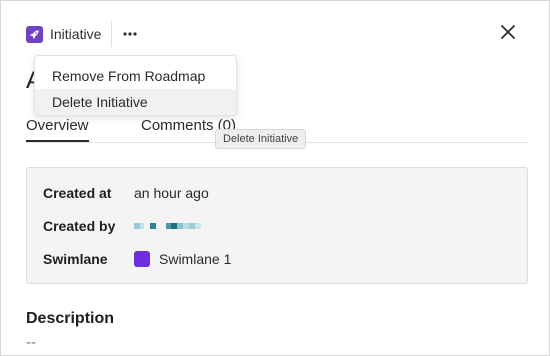  What do you see at coordinates (171, 193) in the screenshot?
I see `created-at-value: an hour ago` at bounding box center [171, 193].